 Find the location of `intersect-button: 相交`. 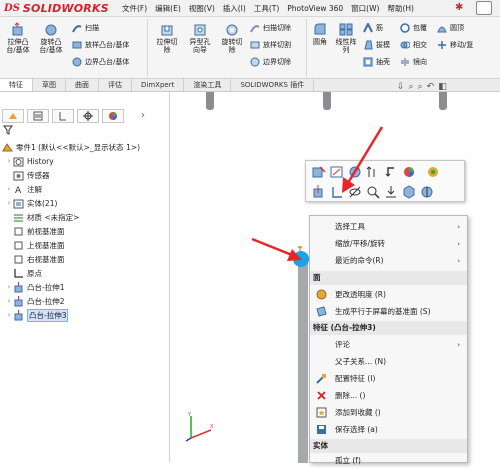

intersect-button: 相交 is located at coordinates (413, 44).